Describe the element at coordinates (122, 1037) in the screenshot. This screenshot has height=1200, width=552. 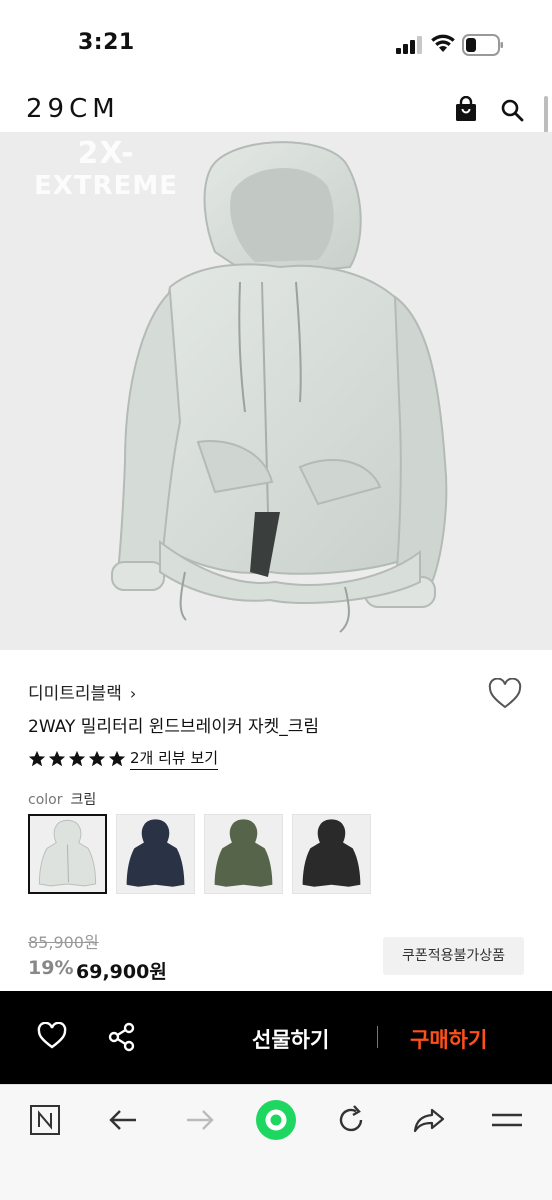
I see `share-icon` at that location.